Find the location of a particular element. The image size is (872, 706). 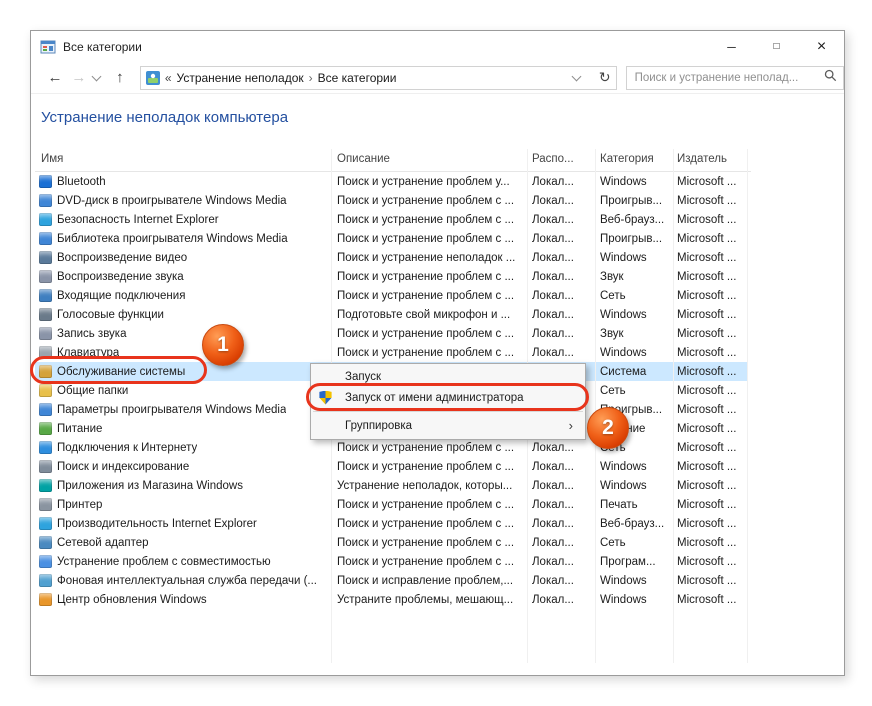

refresh-button: ↻ is located at coordinates (605, 77).